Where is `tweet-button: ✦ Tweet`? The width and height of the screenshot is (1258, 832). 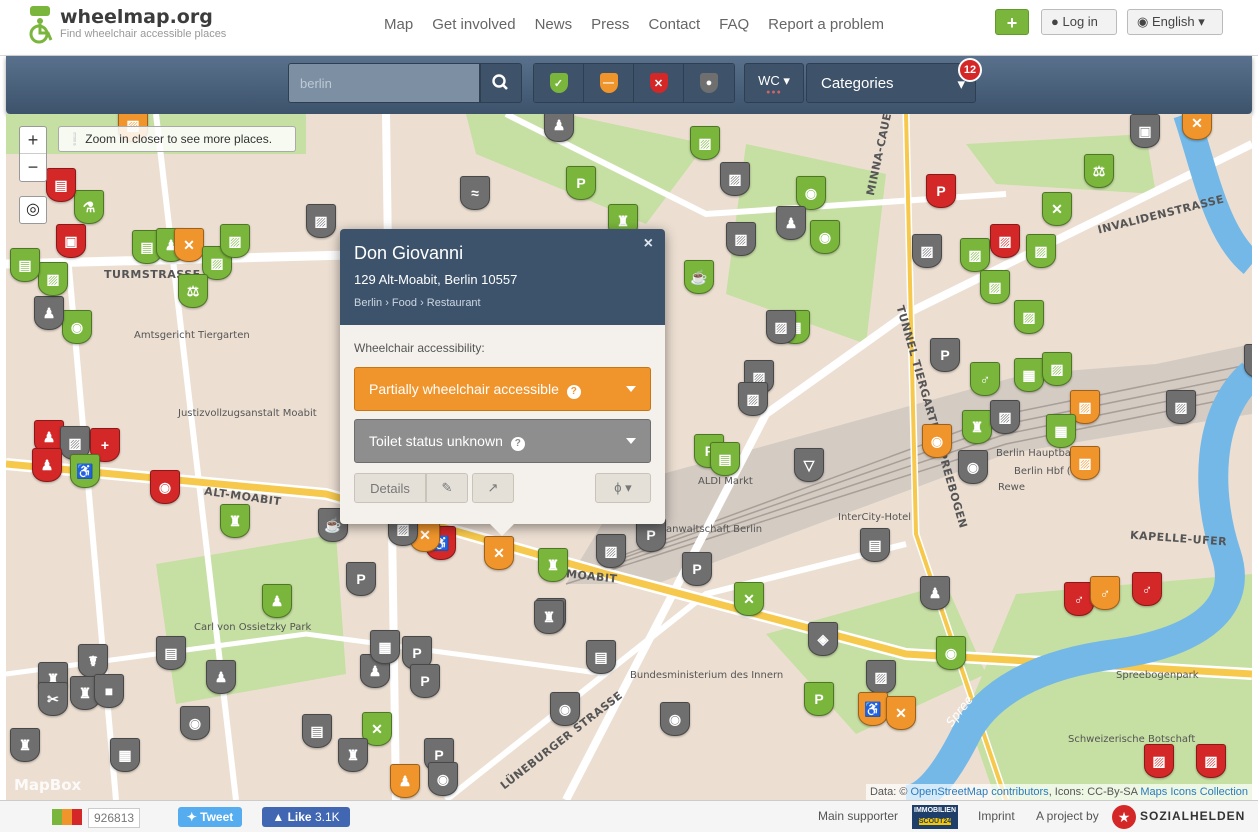 tweet-button: ✦ Tweet is located at coordinates (210, 817).